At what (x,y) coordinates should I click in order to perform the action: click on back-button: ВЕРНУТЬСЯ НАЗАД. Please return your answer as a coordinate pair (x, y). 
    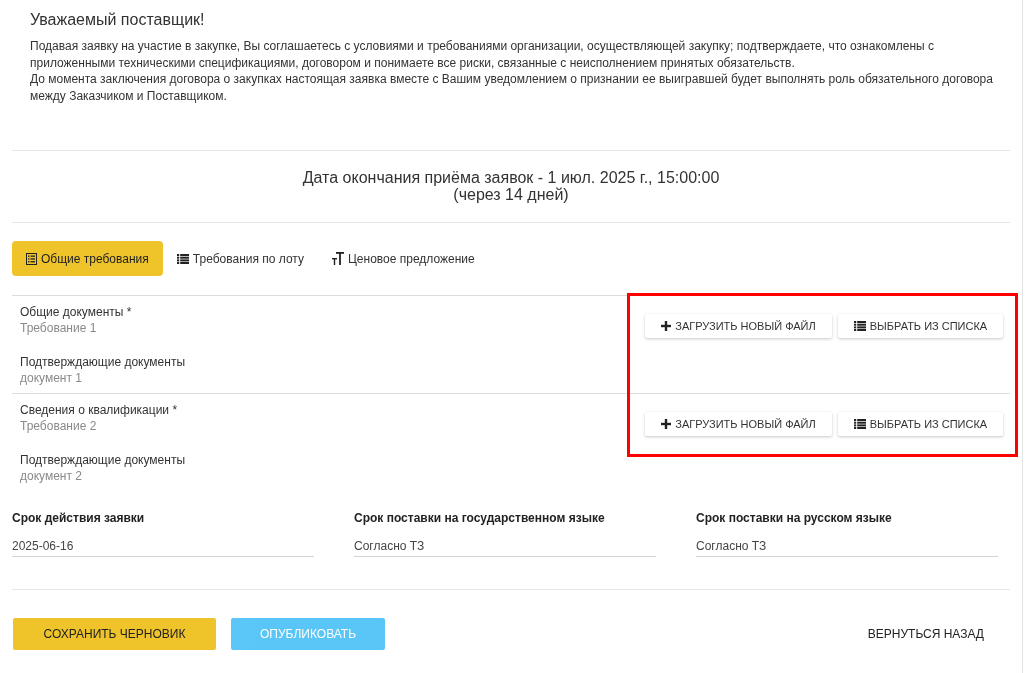
    Looking at the image, I should click on (925, 634).